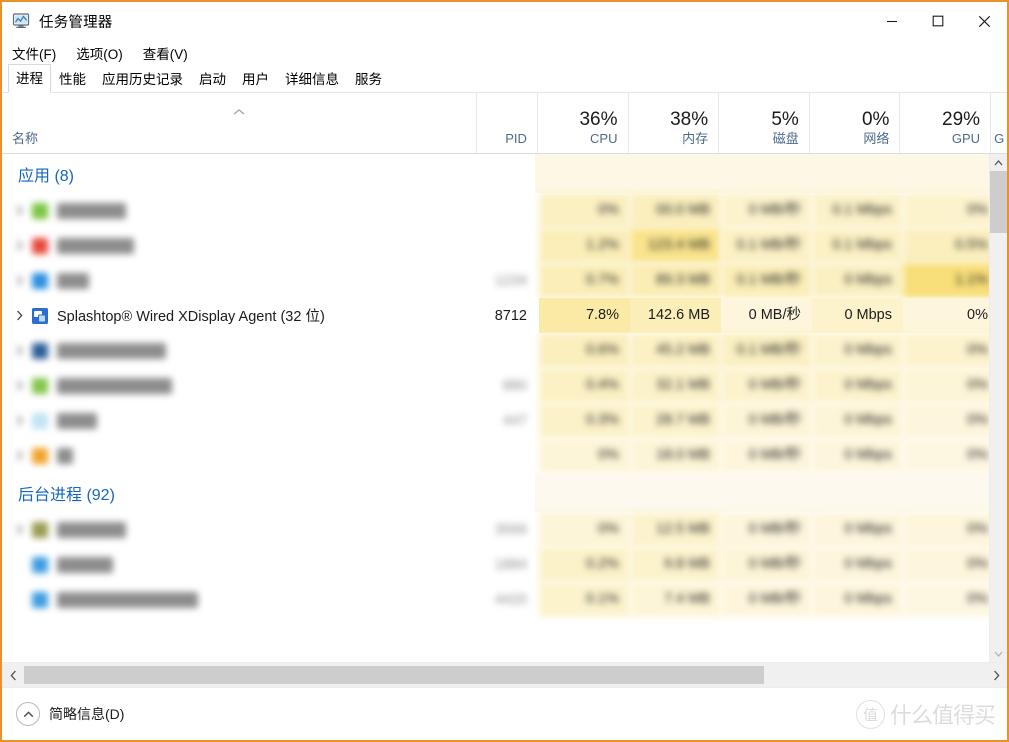 Image resolution: width=1009 pixels, height=742 pixels. I want to click on tab-users: 用户, so click(255, 79).